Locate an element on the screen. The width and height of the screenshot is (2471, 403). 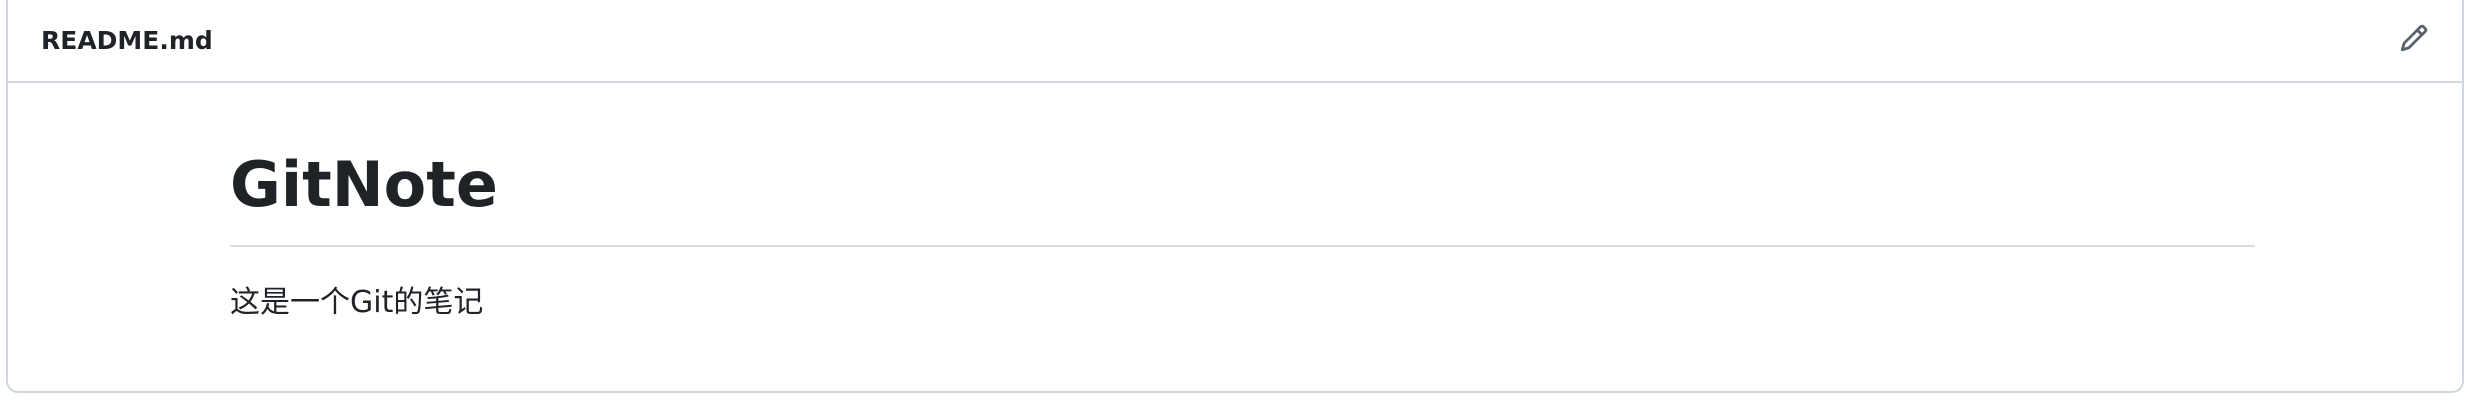
file-name: README.md is located at coordinates (127, 40).